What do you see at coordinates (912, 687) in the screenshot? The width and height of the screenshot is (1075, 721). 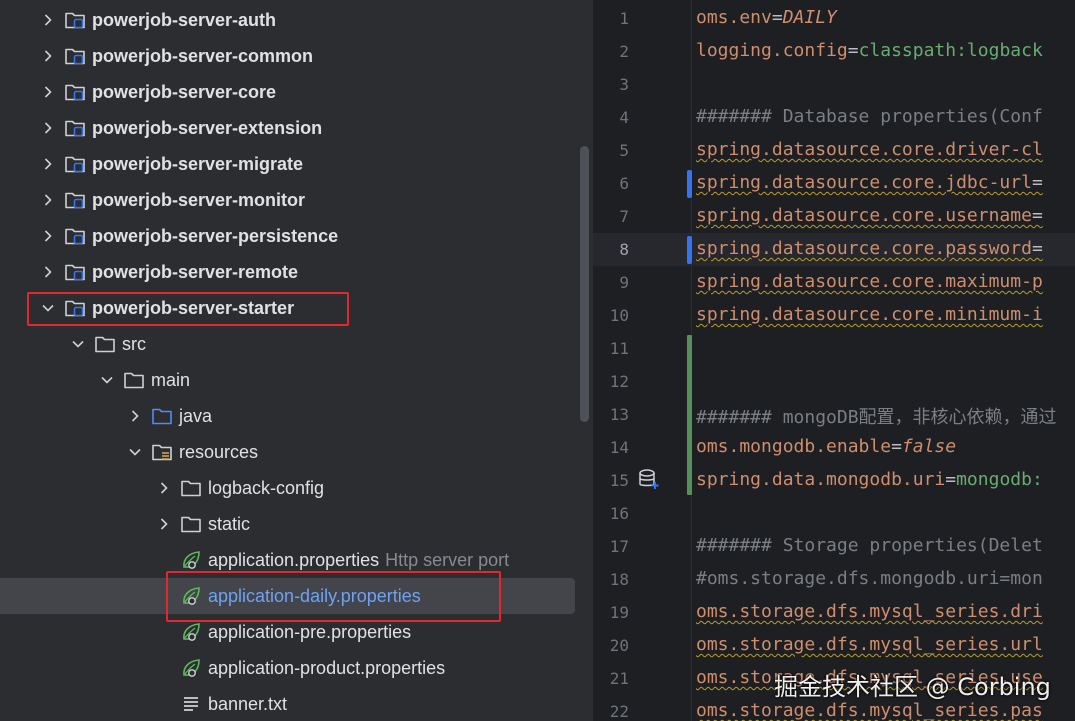 I see `watermark: 掘金技术社区 @ Corbing` at bounding box center [912, 687].